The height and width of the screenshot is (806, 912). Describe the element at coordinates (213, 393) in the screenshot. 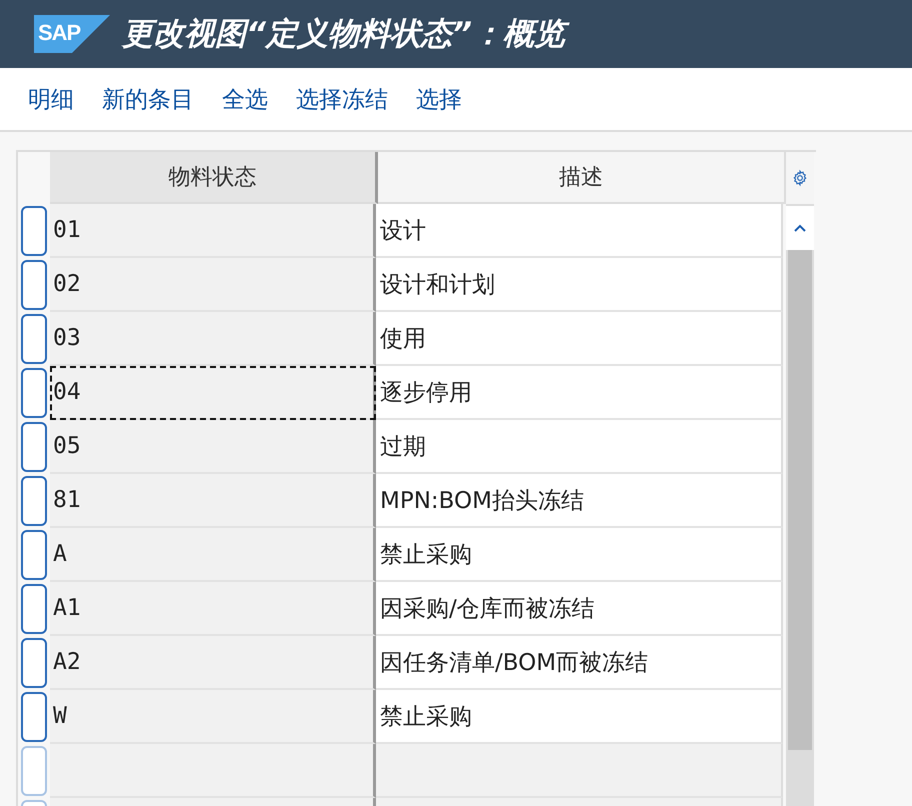

I see `status-code-cell: 04` at that location.